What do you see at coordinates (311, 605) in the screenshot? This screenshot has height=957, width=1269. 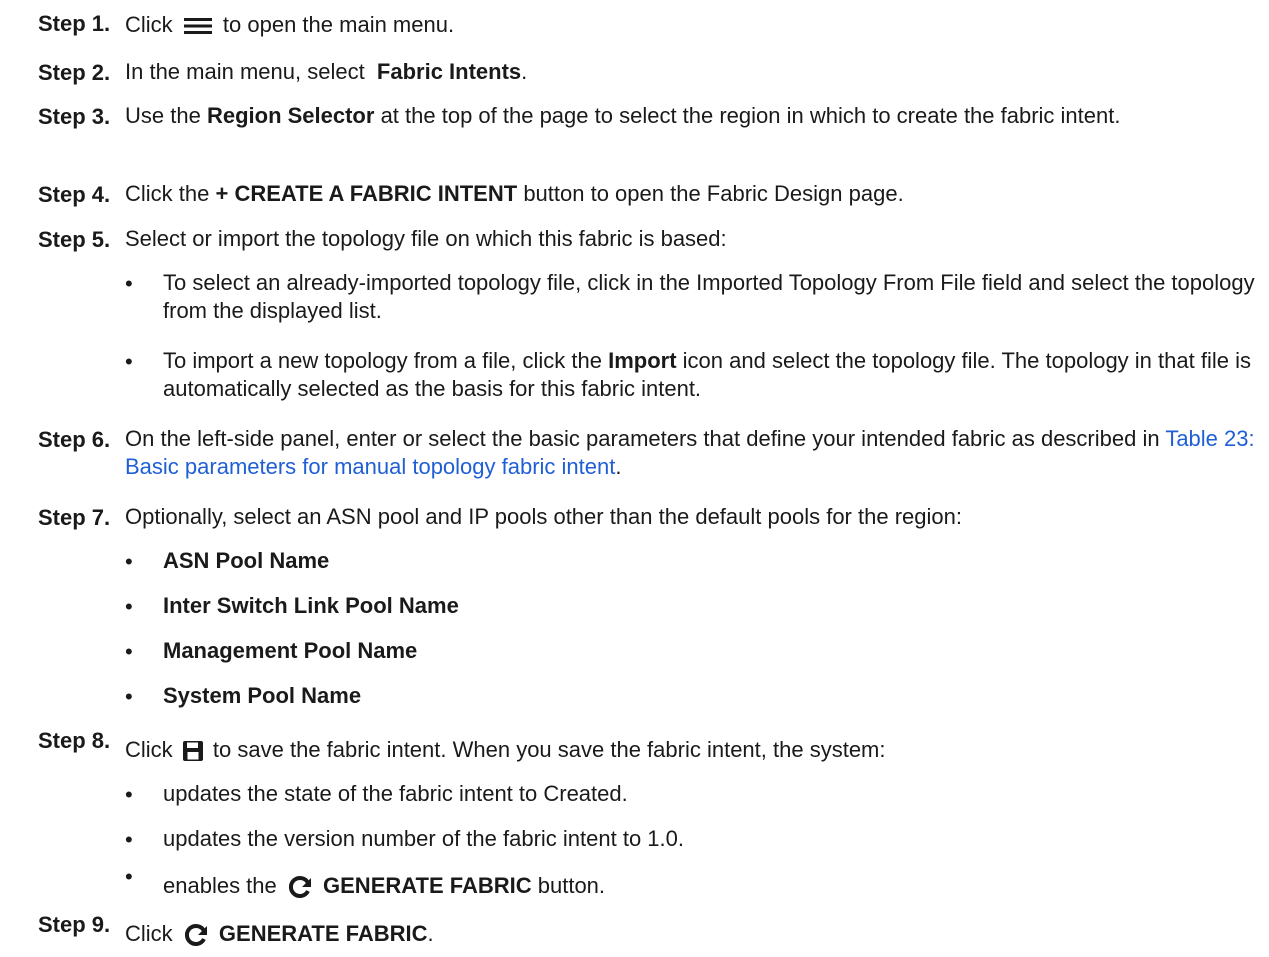 I see `bullet-text: Inter Switch Link Pool Name` at bounding box center [311, 605].